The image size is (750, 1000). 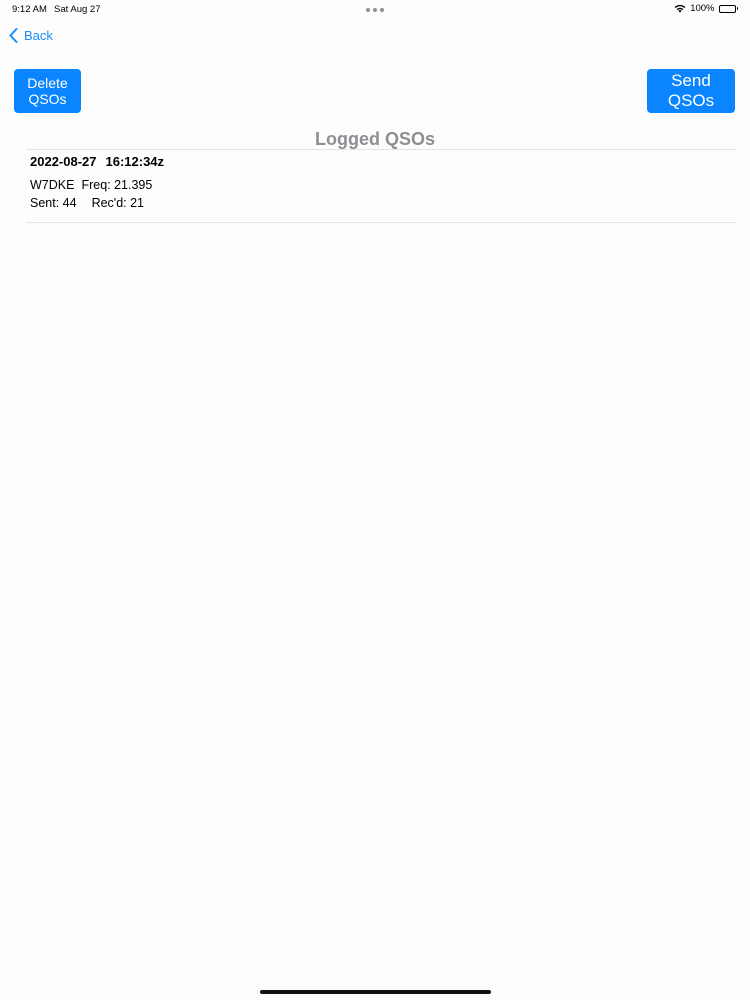 I want to click on home-indicator, so click(x=375, y=992).